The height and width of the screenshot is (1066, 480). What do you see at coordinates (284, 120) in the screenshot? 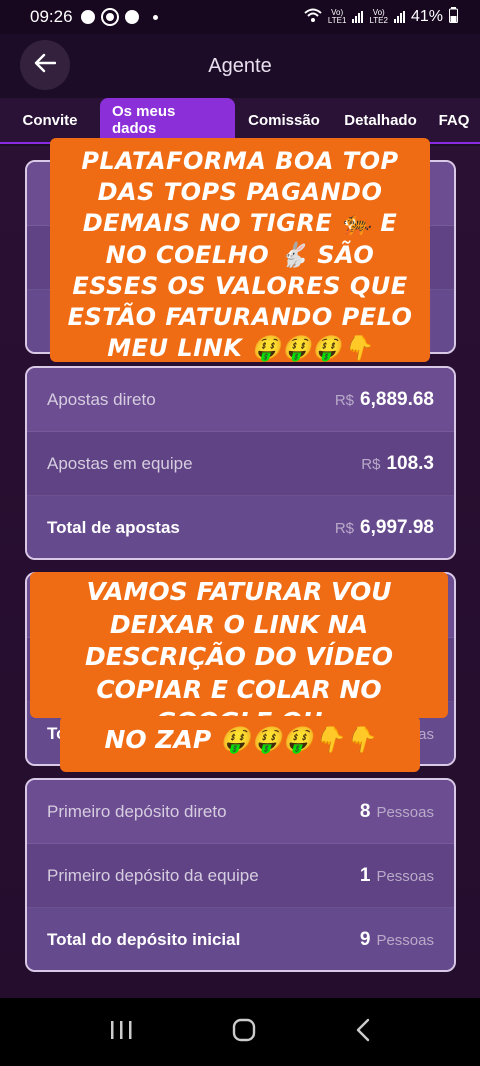
I see `tab-comissao: Comissão` at bounding box center [284, 120].